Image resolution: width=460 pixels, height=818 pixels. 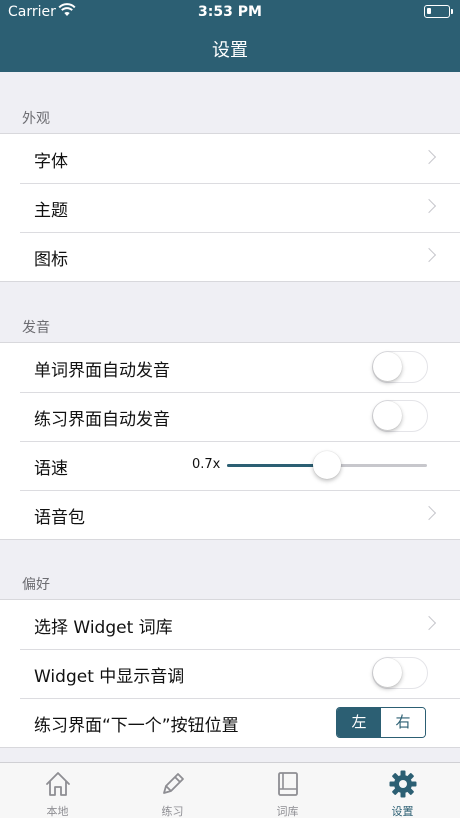 What do you see at coordinates (102, 420) in the screenshot?
I see `row-practice-auto-label: 练习界面自动发音` at bounding box center [102, 420].